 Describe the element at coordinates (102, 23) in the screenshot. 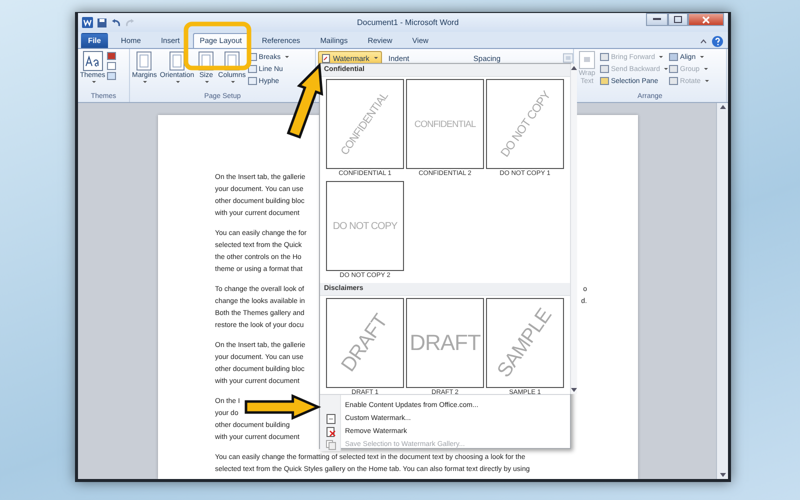

I see `save-icon` at that location.